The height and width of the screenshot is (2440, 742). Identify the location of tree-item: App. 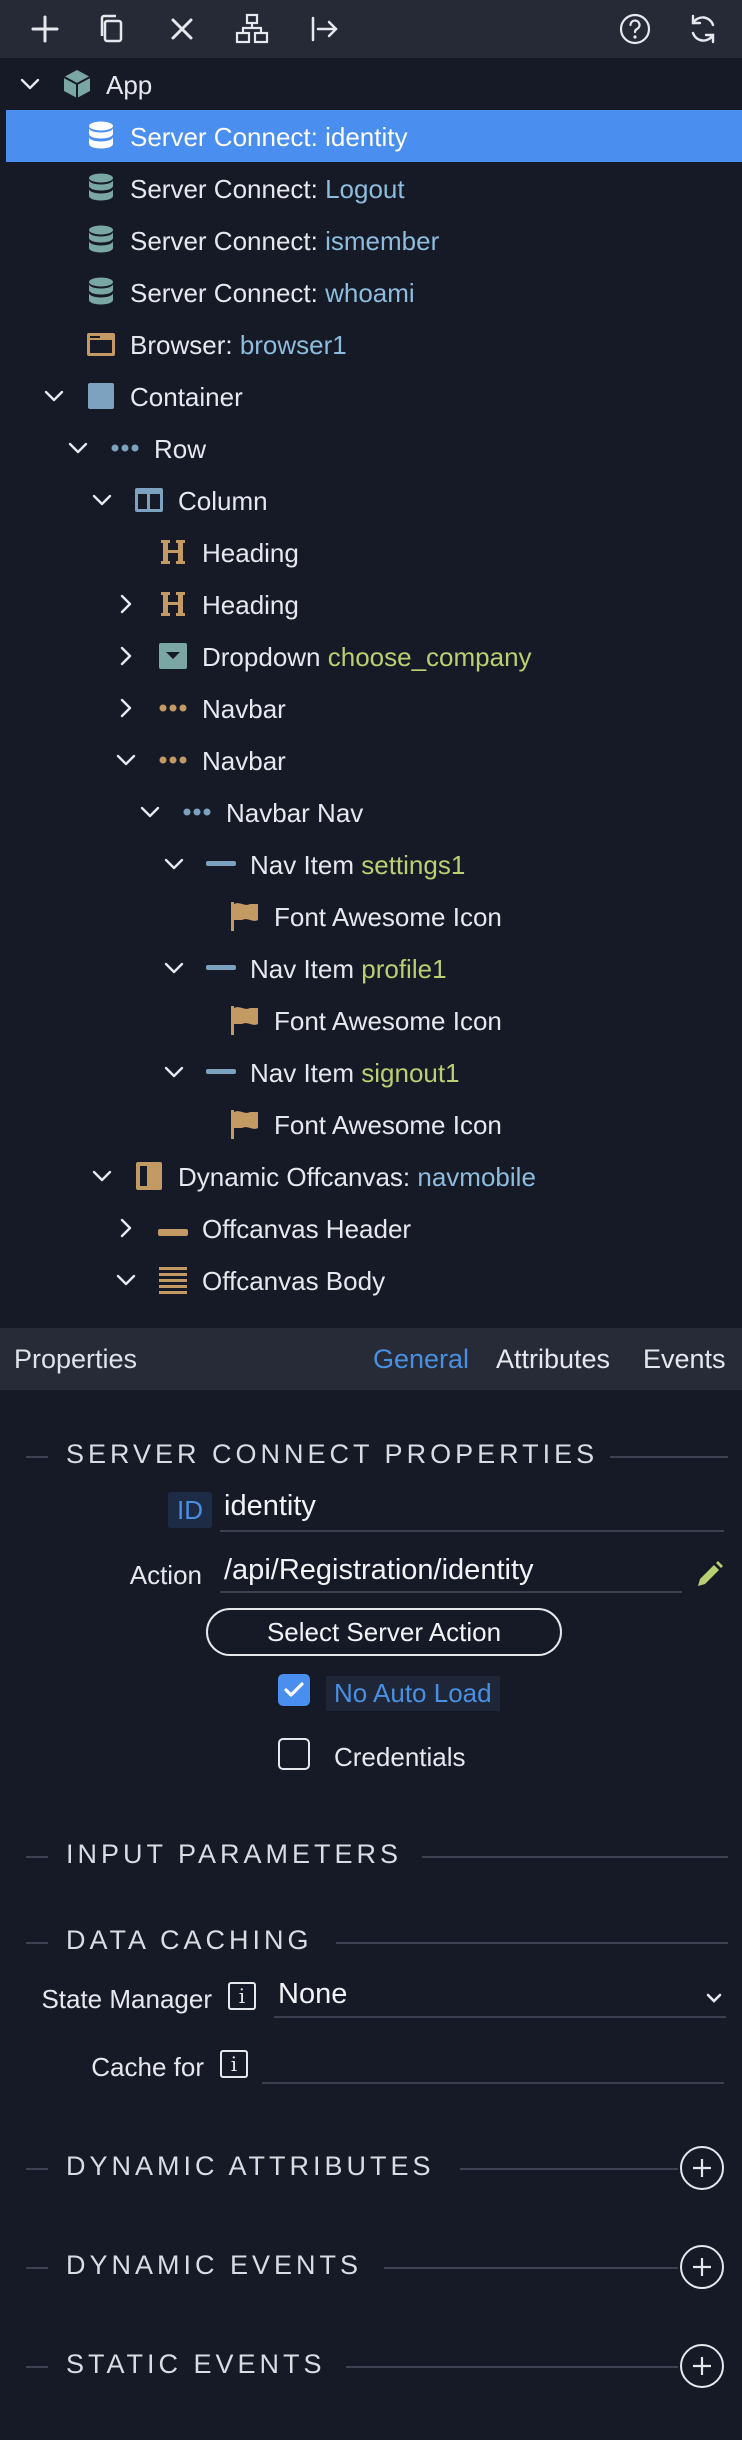
(374, 84).